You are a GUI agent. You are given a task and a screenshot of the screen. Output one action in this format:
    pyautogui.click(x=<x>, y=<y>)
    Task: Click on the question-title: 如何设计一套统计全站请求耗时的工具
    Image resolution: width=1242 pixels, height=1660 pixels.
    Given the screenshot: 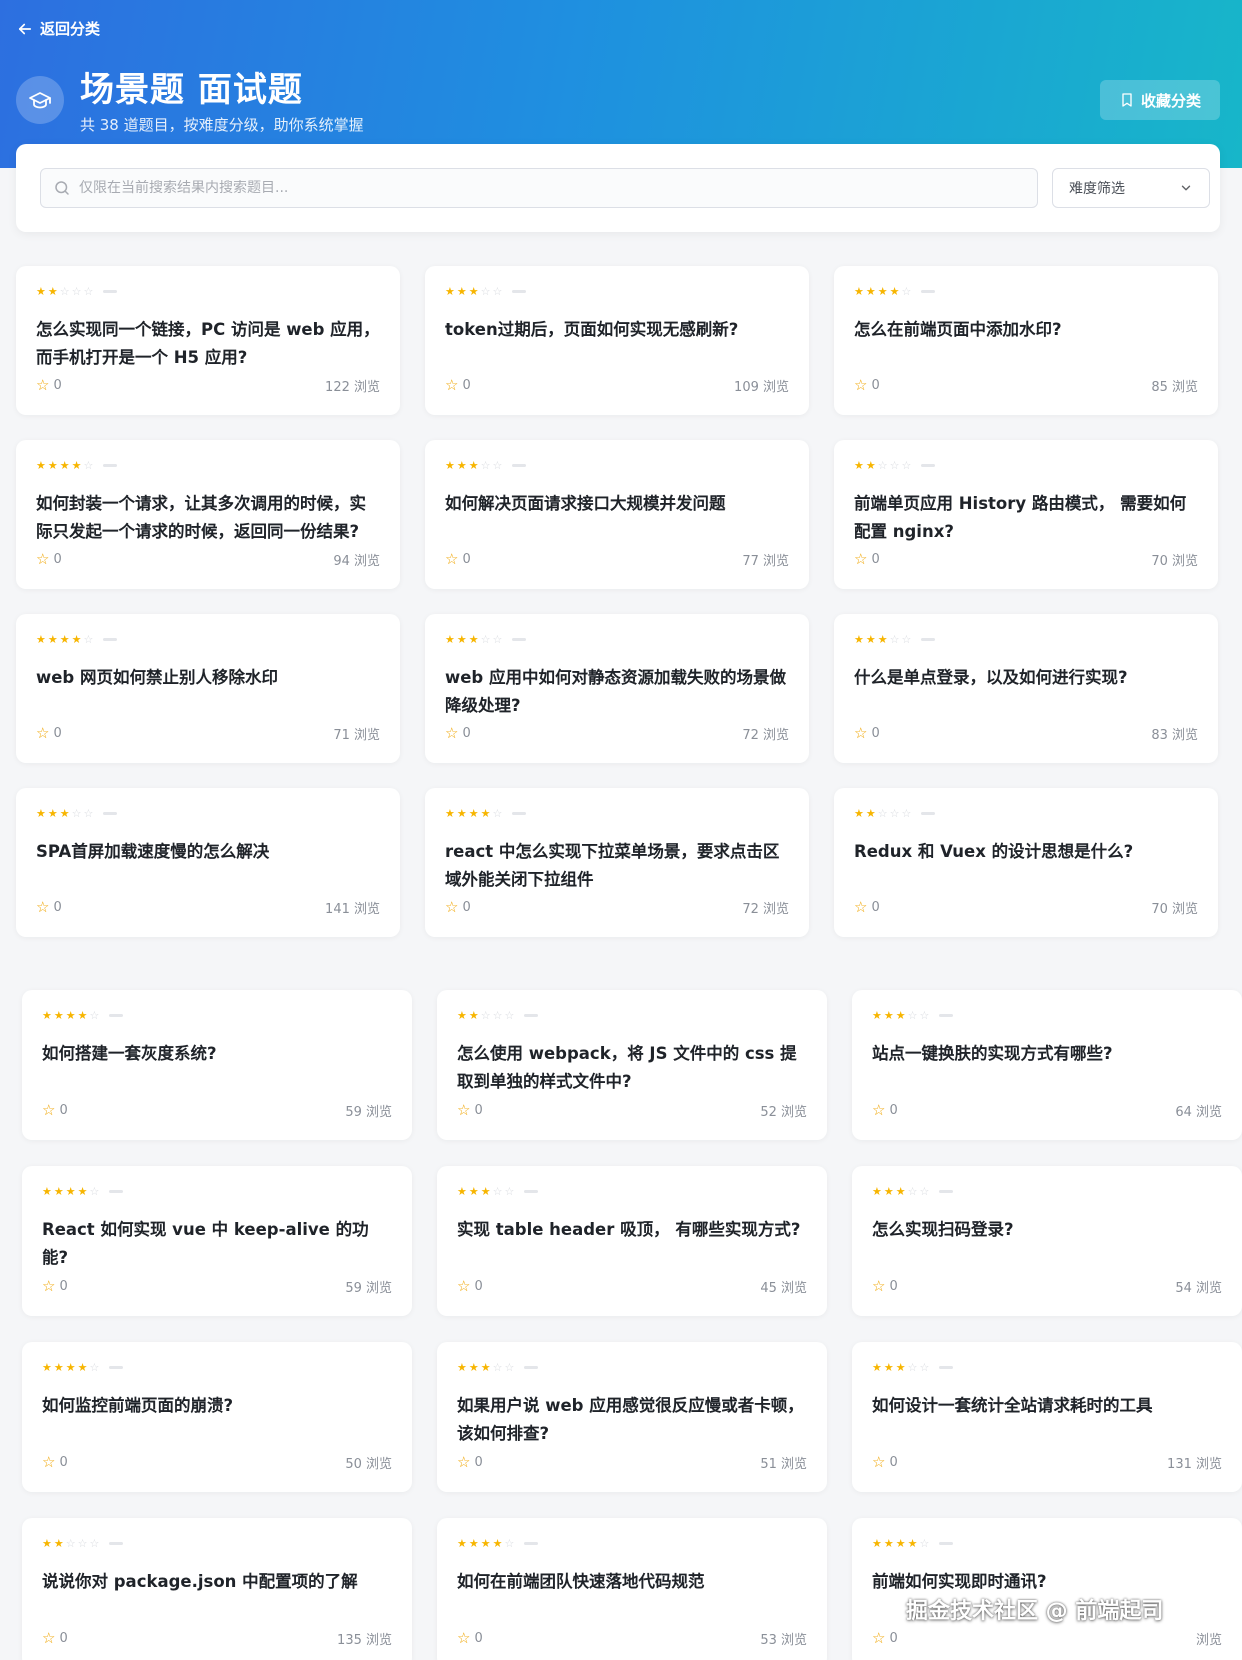 What is the action you would take?
    pyautogui.click(x=1047, y=1420)
    